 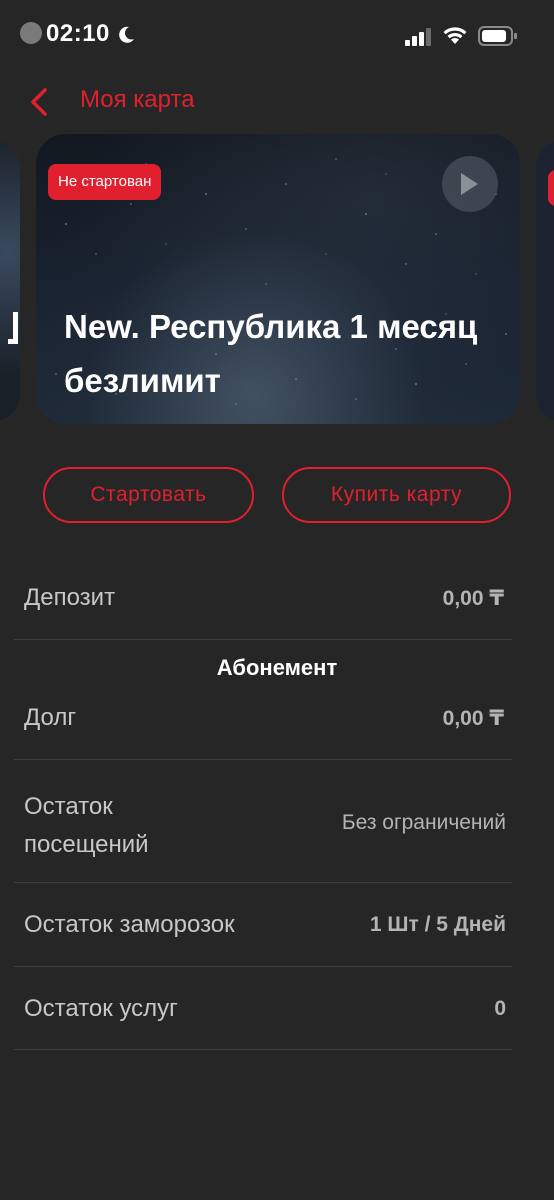 What do you see at coordinates (396, 495) in the screenshot?
I see `buy-card-button: Купить карту` at bounding box center [396, 495].